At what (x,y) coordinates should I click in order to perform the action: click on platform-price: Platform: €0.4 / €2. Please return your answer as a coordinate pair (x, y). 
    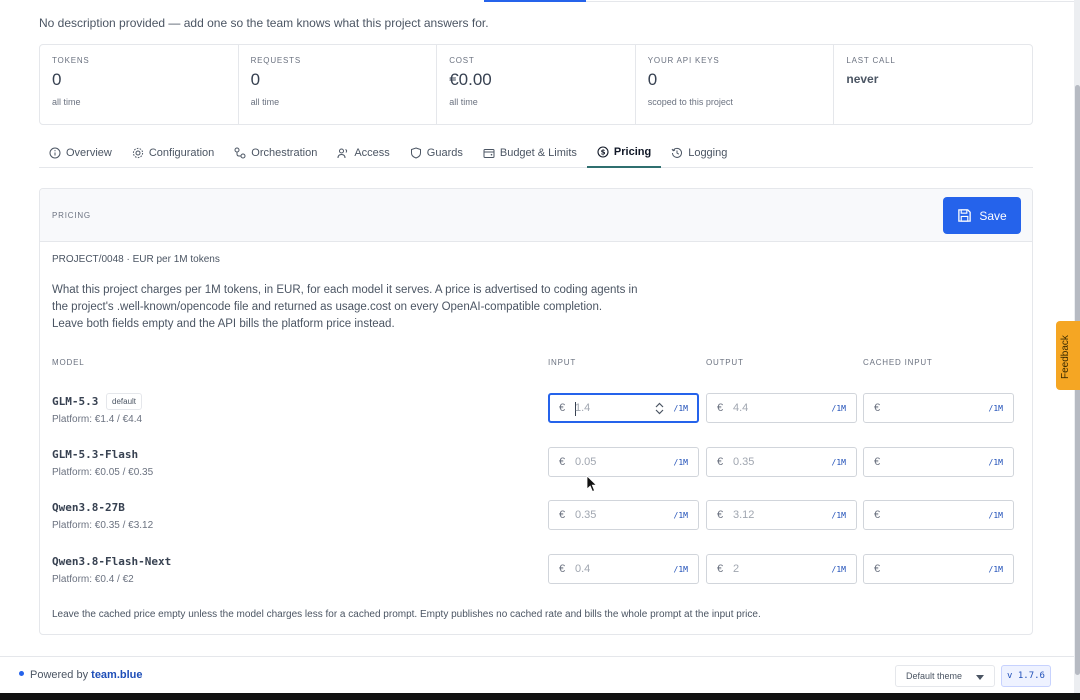
    Looking at the image, I should click on (93, 579).